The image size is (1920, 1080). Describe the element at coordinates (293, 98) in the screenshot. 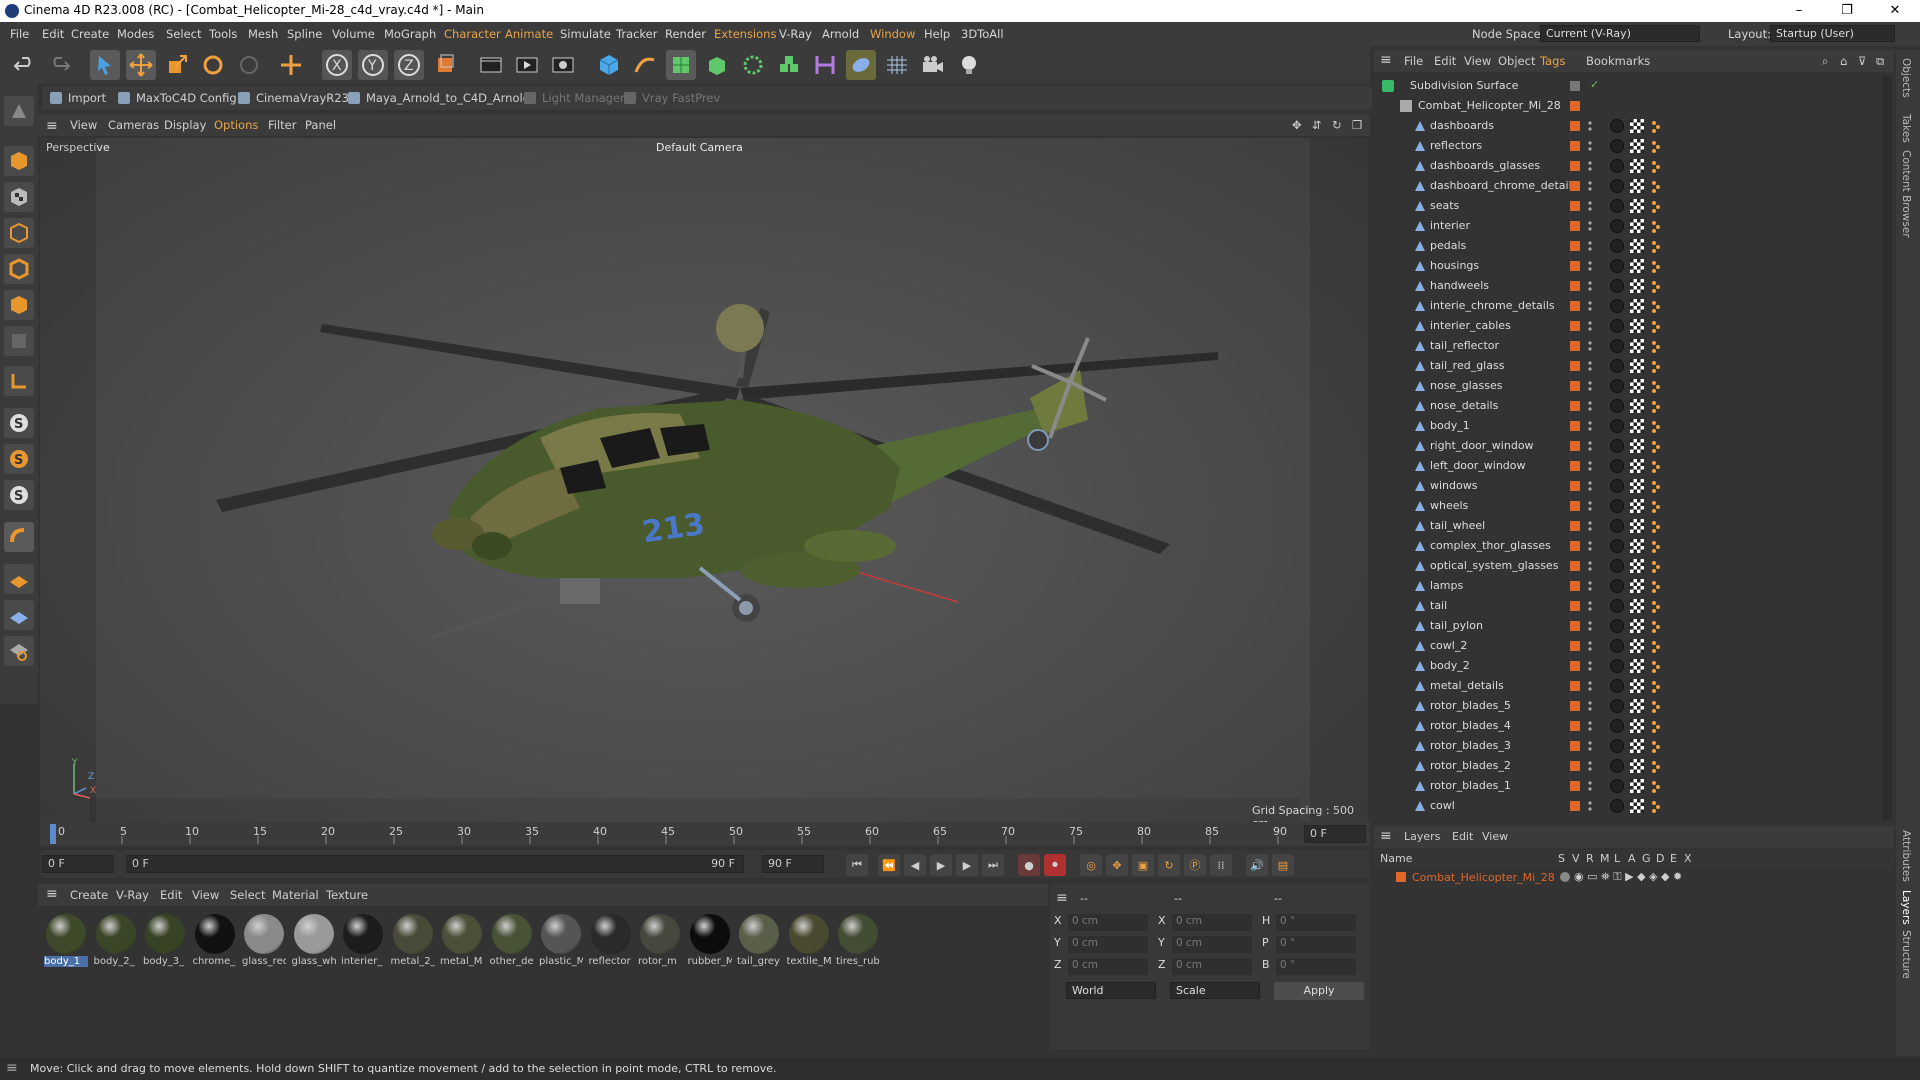

I see `plugin-cinemavray: CinemaVrayR23` at that location.